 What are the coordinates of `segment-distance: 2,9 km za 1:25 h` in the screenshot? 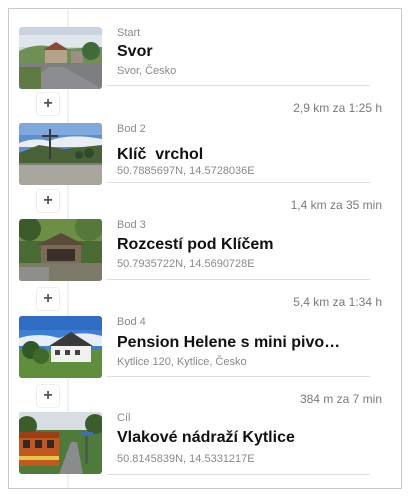 It's located at (337, 108).